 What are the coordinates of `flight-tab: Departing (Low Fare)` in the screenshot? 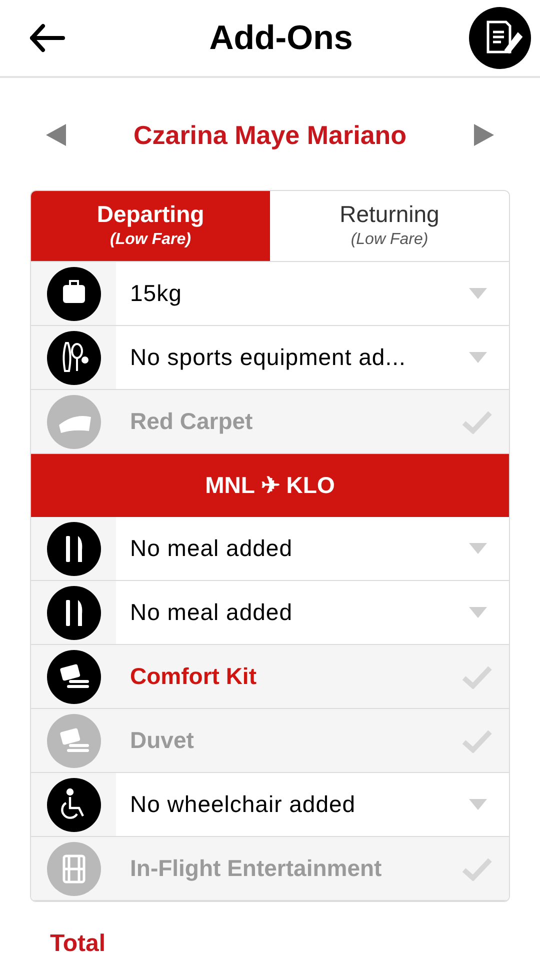 It's located at (150, 226).